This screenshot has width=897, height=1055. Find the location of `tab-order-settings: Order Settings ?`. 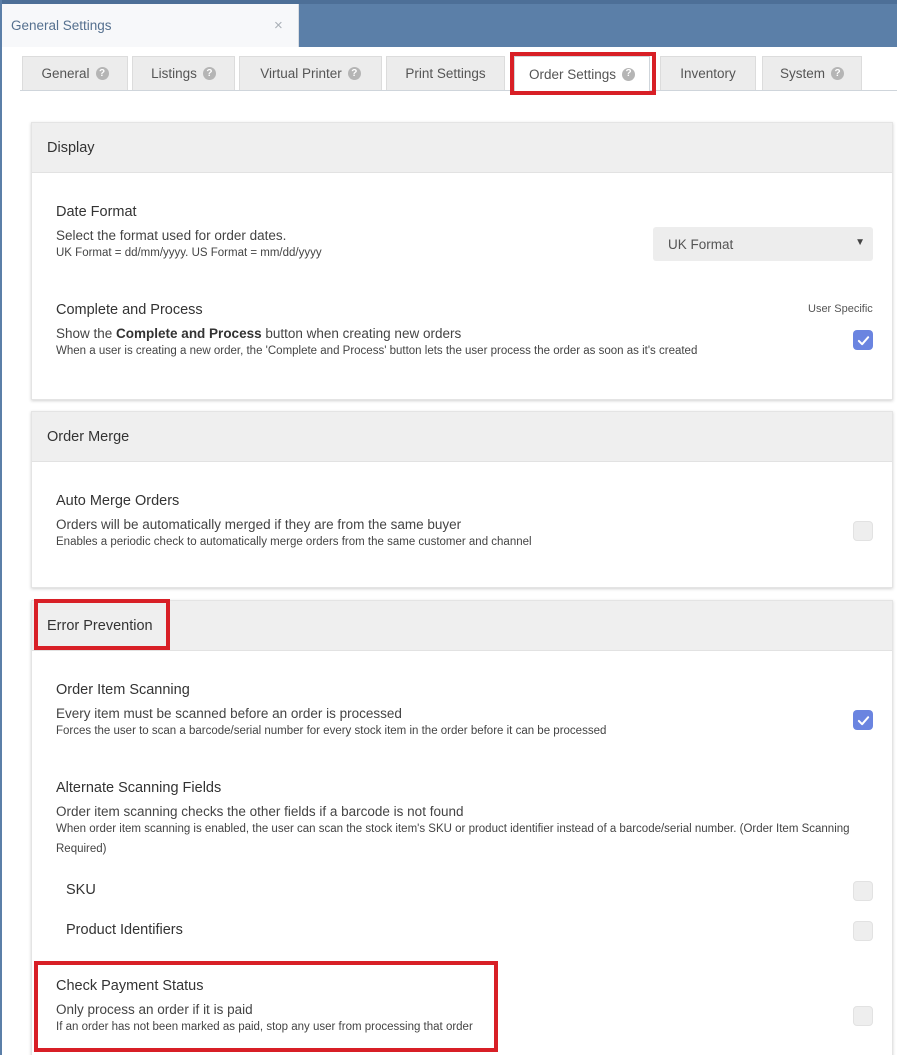

tab-order-settings: Order Settings ? is located at coordinates (582, 73).